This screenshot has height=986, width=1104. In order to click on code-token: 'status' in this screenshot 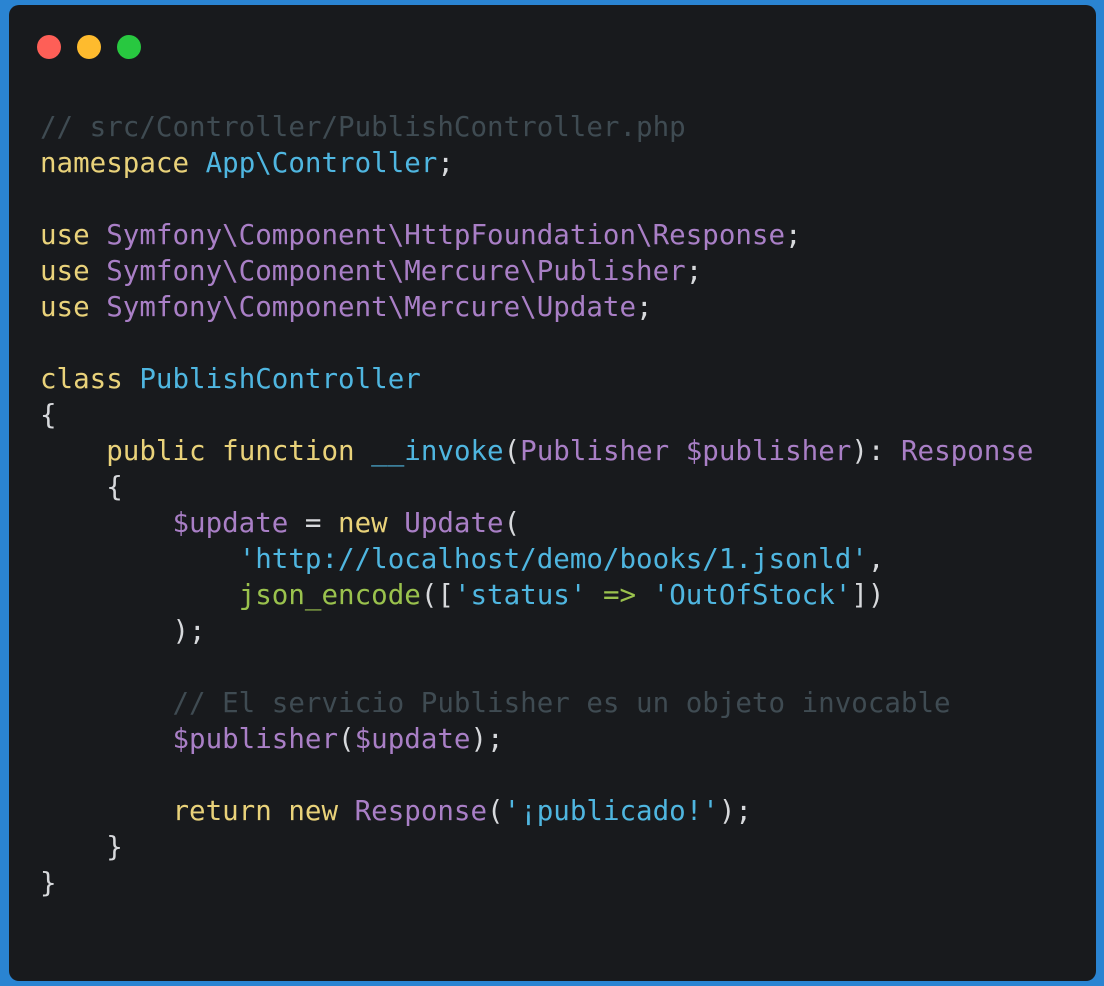, I will do `click(520, 595)`.